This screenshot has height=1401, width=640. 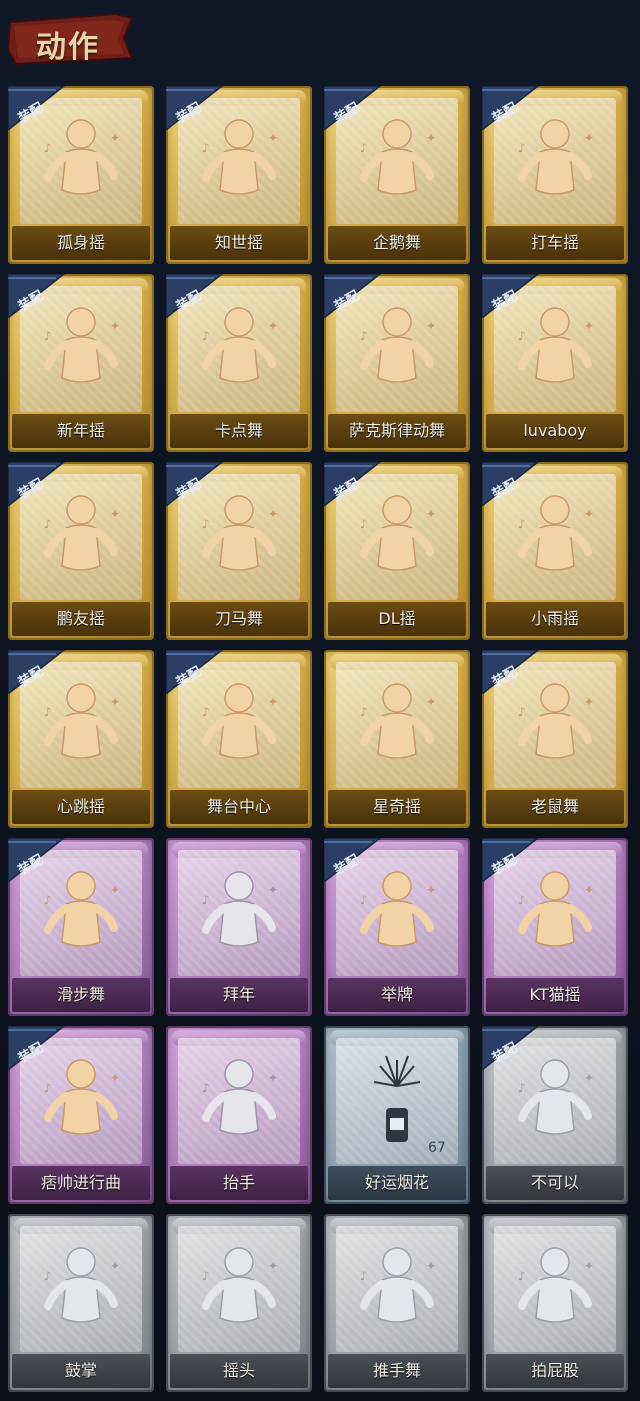 I want to click on card-label: 心跳摇, so click(x=80, y=806).